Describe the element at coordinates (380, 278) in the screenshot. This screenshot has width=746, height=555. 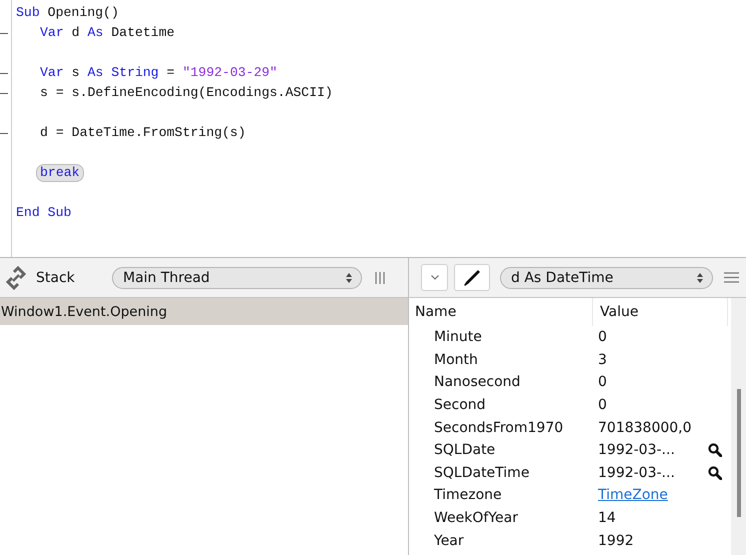
I see `column-toggle-icon` at that location.